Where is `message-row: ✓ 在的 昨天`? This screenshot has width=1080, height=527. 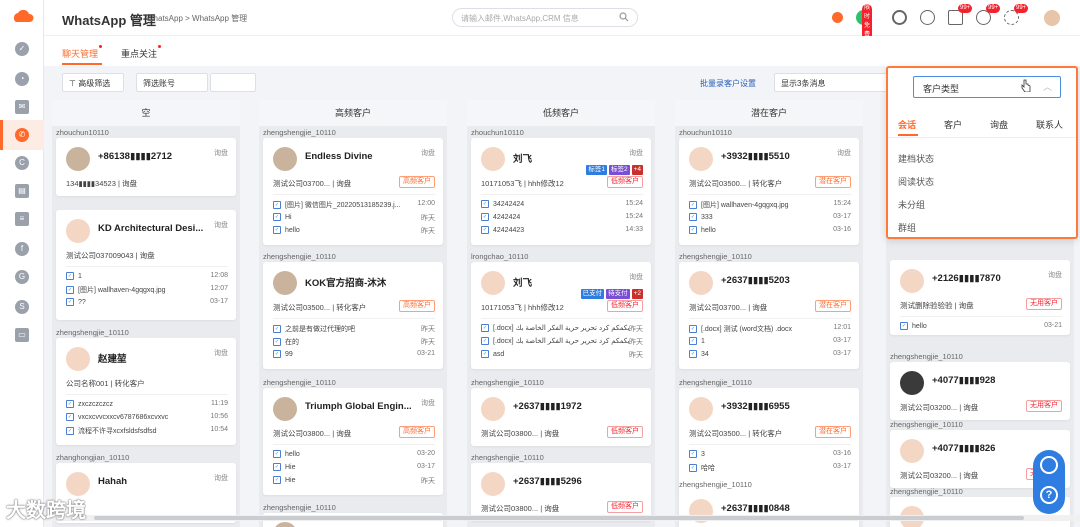
message-row: ✓ 在的 昨天 is located at coordinates (354, 342).